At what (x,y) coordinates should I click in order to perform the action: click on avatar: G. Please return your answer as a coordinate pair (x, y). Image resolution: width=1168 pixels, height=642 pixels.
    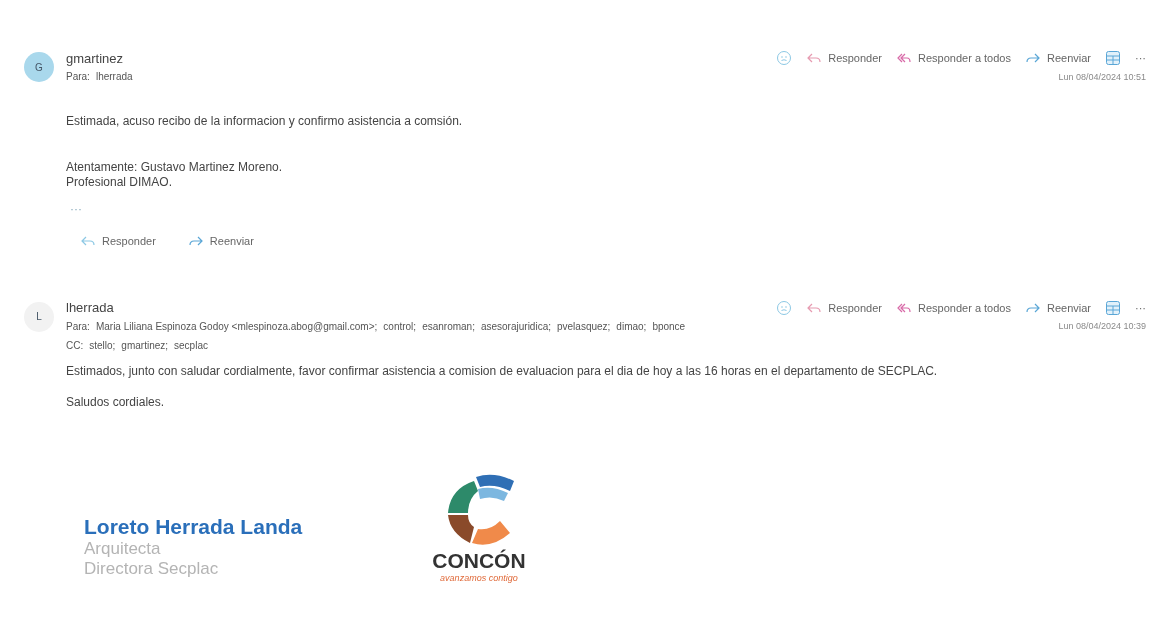
    Looking at the image, I should click on (39, 67).